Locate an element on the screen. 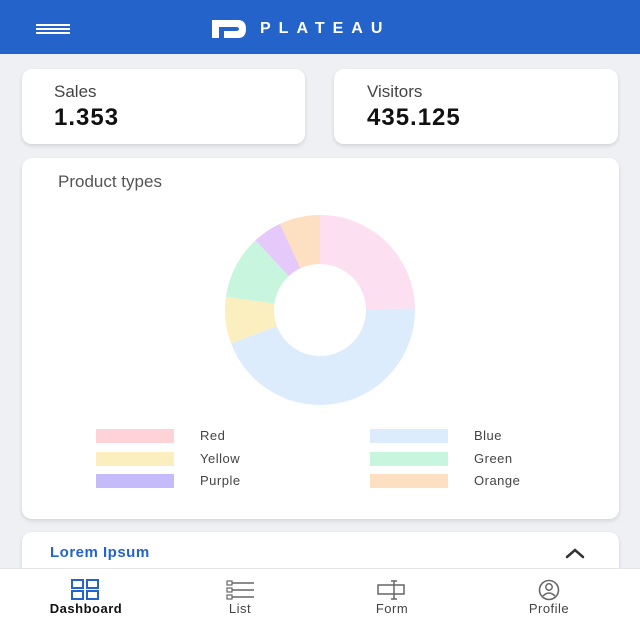 The height and width of the screenshot is (641, 640). nav-dashboard: Dashboard is located at coordinates (86, 605).